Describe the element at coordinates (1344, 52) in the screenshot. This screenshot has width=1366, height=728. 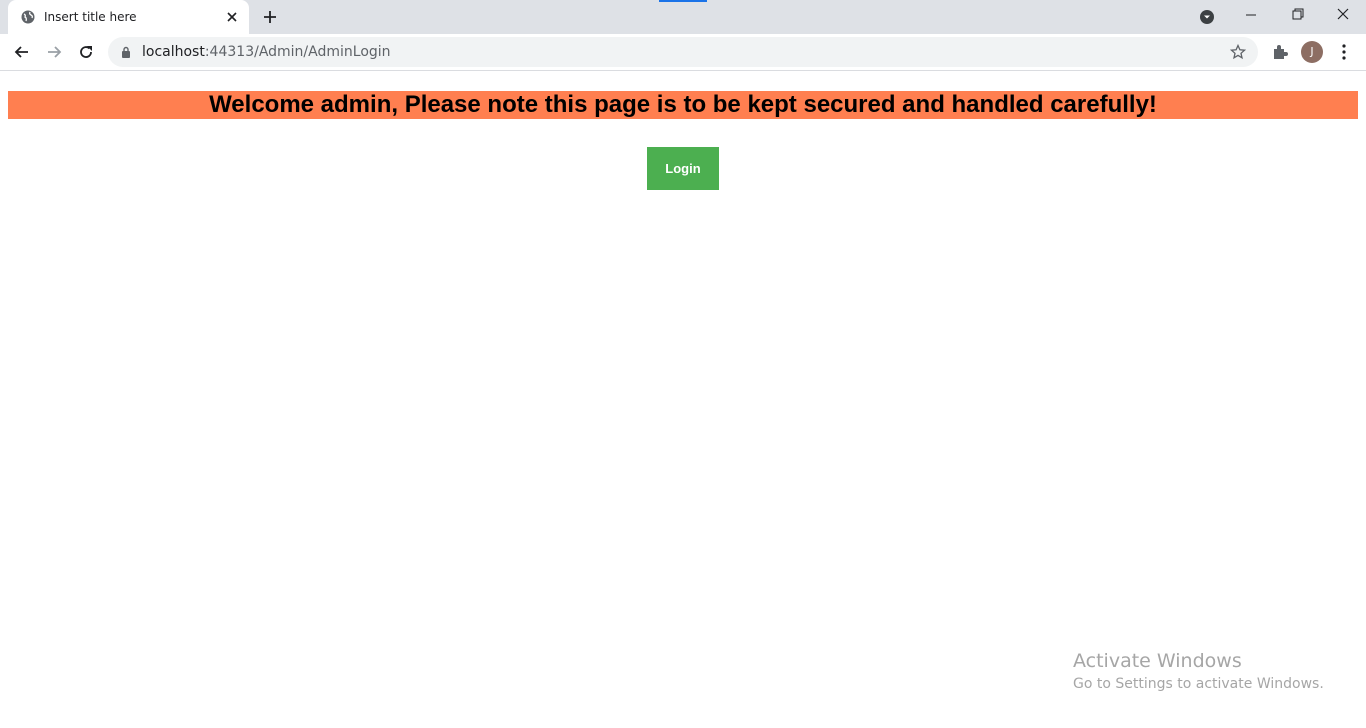
I see `menu-dots-icon` at that location.